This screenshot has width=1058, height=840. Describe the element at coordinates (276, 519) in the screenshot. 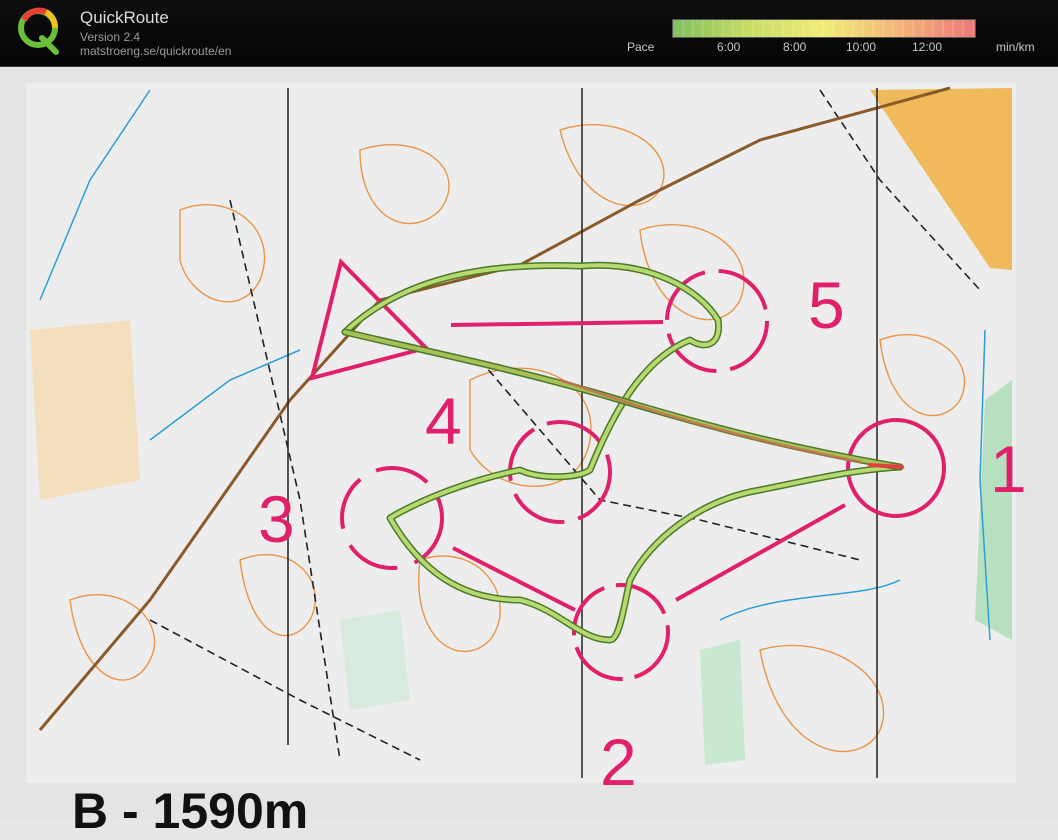

I see `control-number-3: 3` at that location.